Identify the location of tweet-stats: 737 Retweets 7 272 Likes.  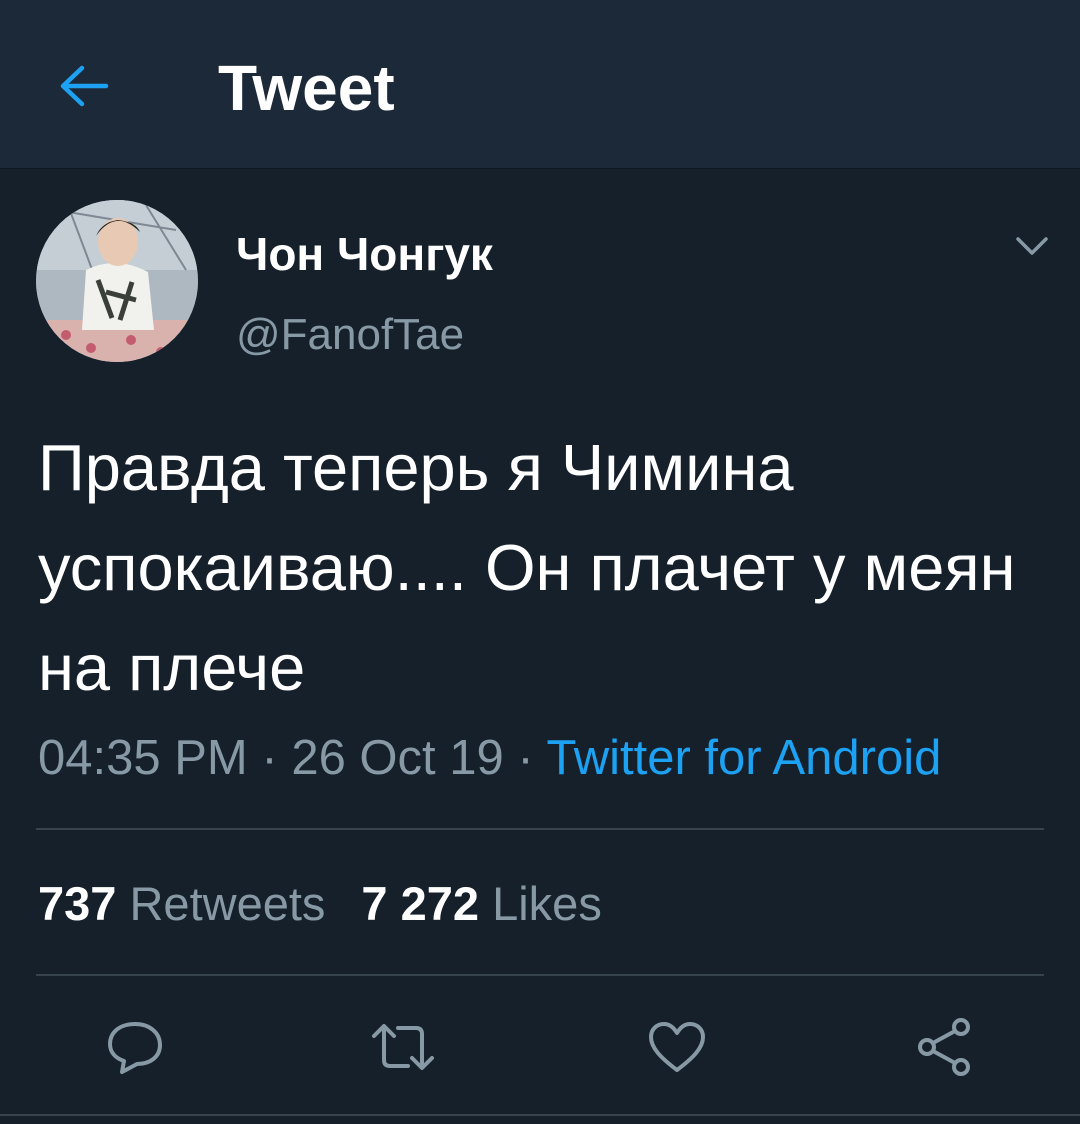
(320, 904).